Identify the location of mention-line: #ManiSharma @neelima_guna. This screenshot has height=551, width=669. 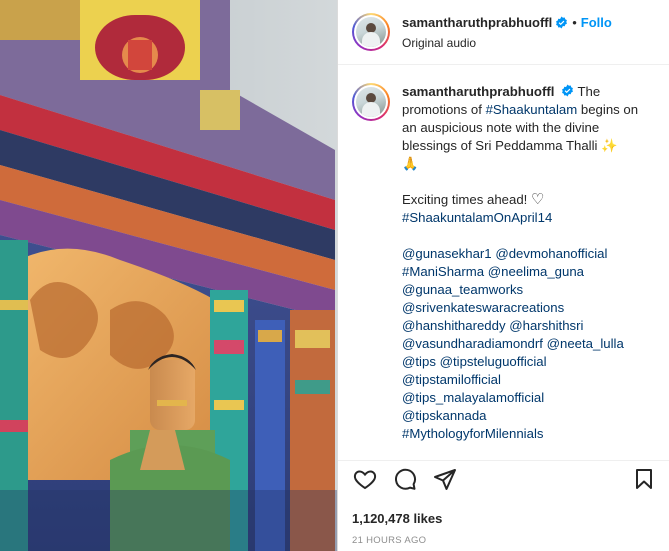
(522, 272).